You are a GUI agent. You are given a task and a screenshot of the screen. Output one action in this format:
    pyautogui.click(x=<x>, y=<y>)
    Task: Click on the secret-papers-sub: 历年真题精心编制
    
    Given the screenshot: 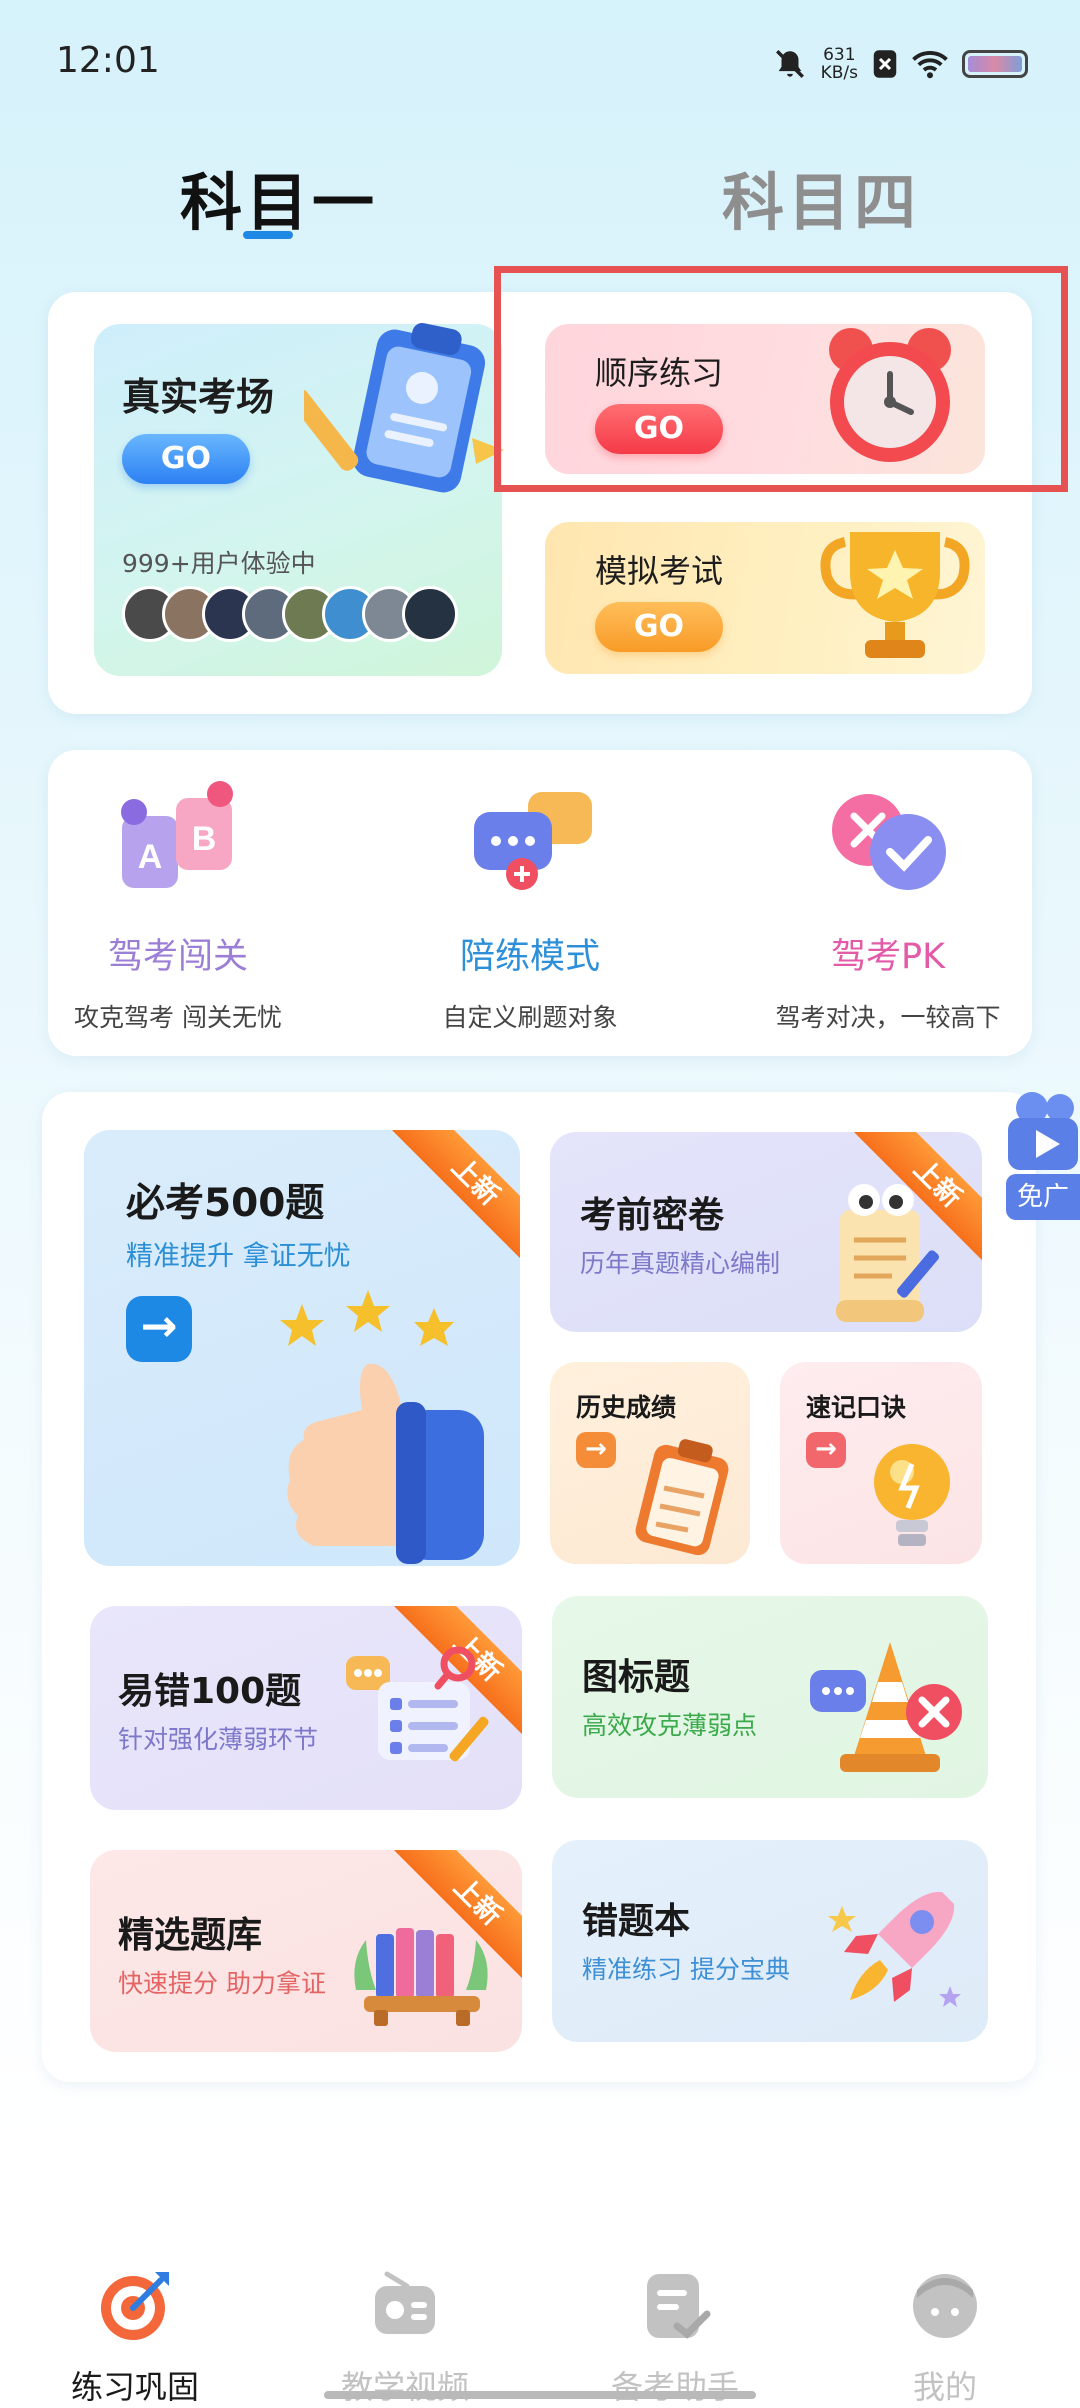 What is the action you would take?
    pyautogui.click(x=680, y=1263)
    